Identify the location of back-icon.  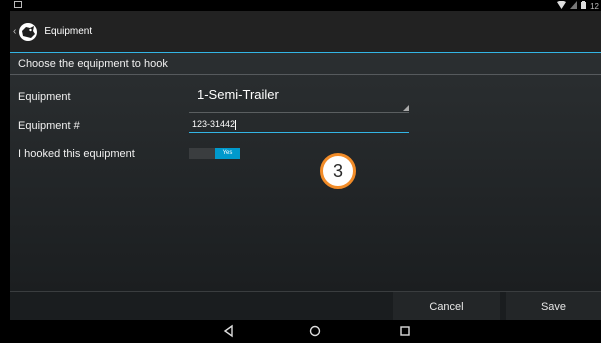
(229, 331).